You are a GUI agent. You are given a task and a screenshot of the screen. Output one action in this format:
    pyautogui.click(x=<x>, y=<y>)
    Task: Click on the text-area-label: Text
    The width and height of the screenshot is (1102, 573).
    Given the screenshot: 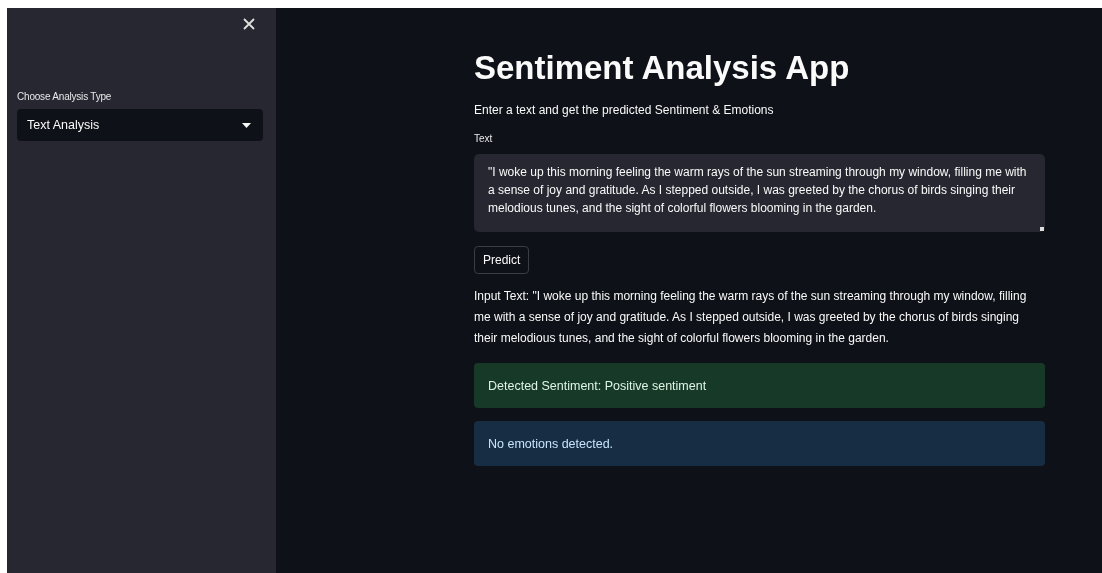 What is the action you would take?
    pyautogui.click(x=484, y=138)
    